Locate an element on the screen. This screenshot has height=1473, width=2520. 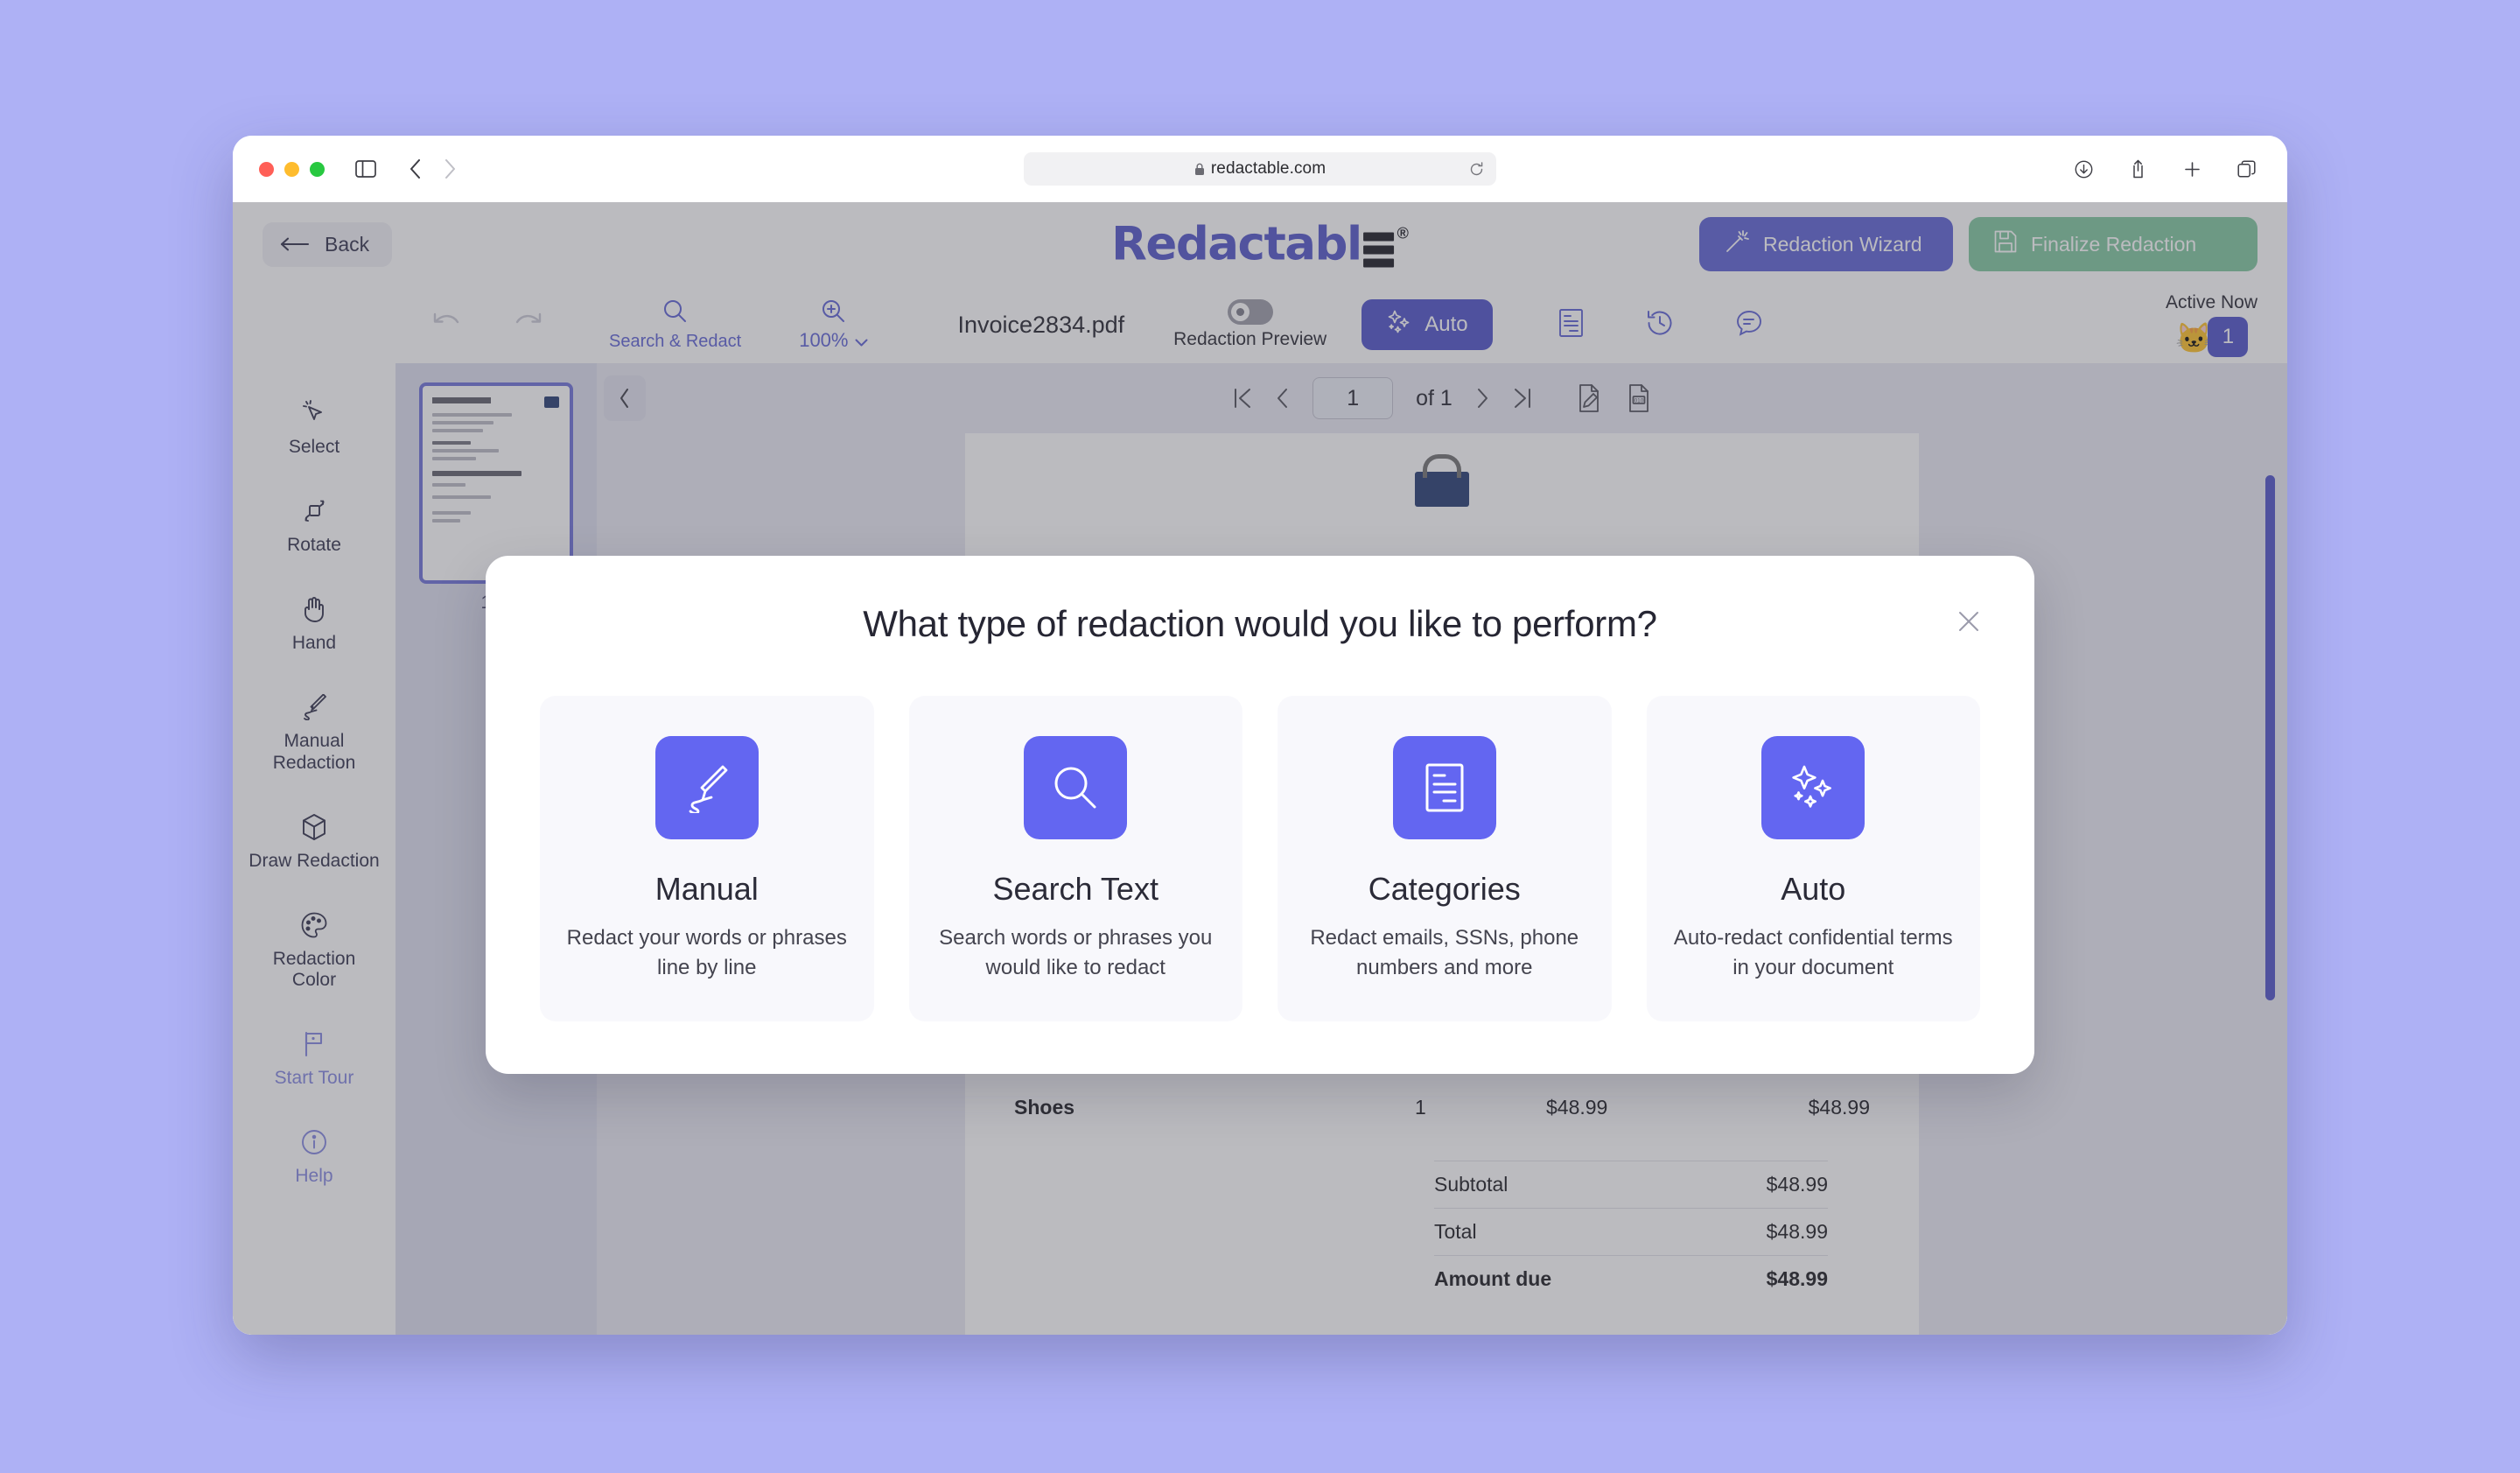
new-tab-icon is located at coordinates (2192, 169).